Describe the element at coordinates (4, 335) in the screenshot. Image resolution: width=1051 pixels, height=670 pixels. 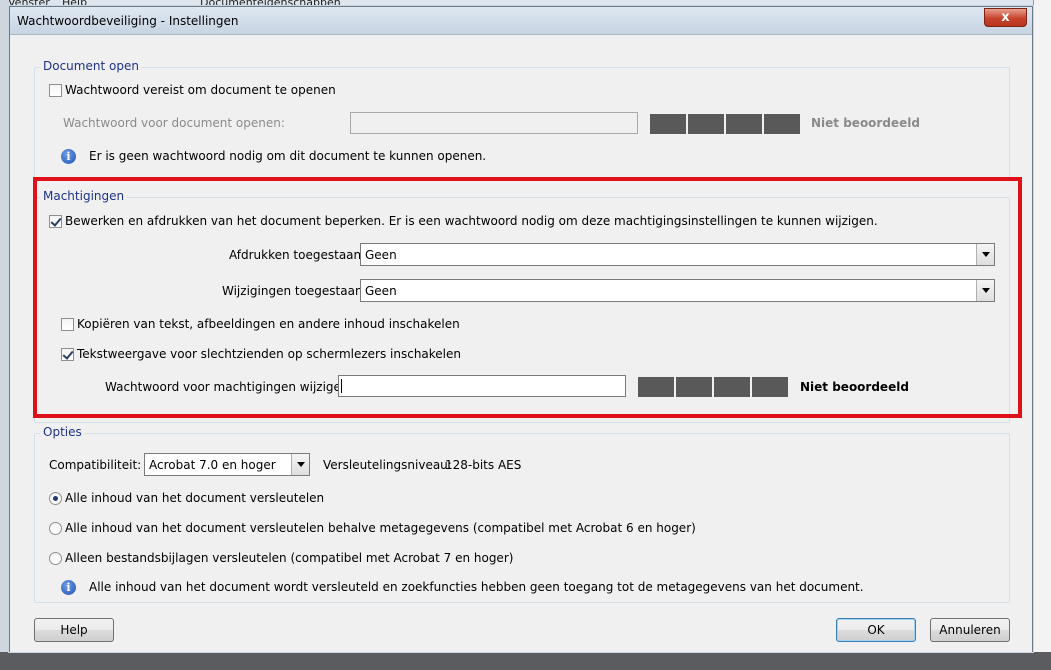
I see `background-left-panel` at that location.